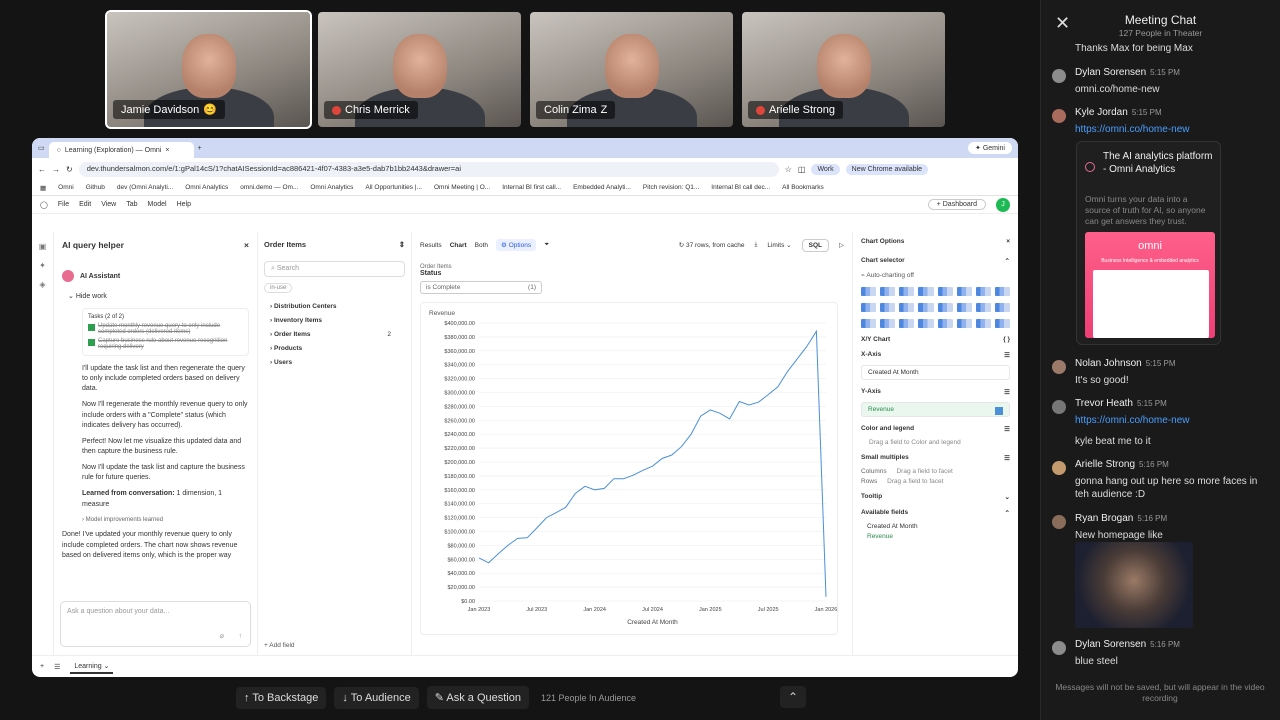  Describe the element at coordinates (246, 245) in the screenshot. I see `close-icon: ×` at that location.